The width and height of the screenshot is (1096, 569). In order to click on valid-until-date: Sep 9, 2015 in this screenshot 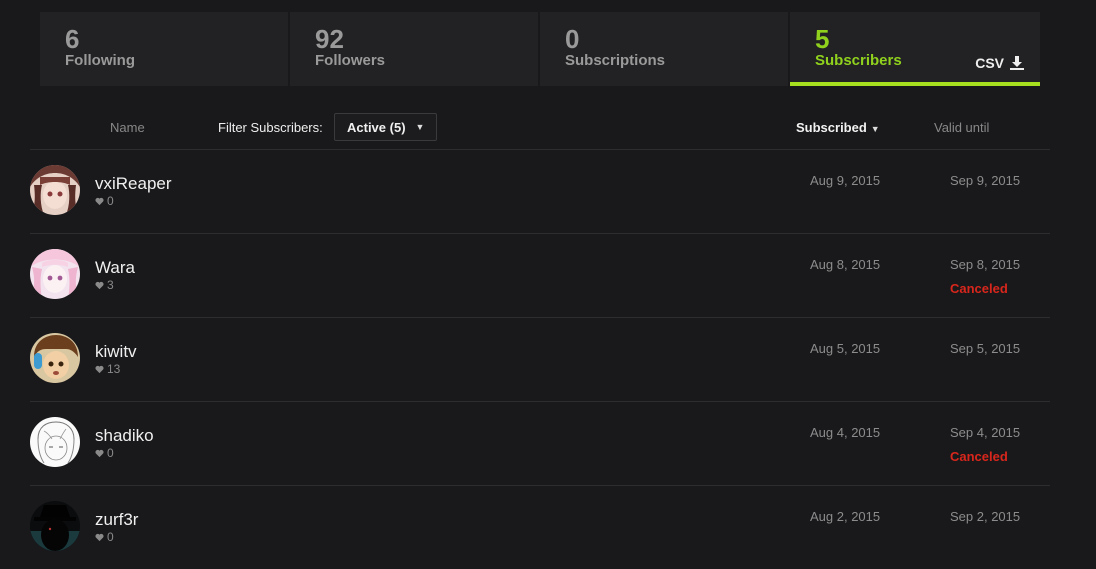, I will do `click(985, 180)`.